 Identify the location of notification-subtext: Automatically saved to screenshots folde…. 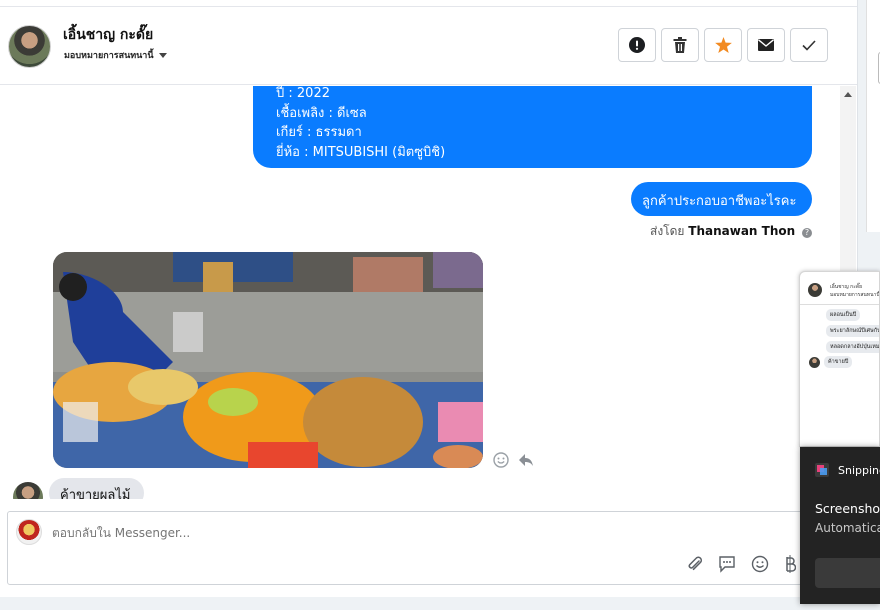
(847, 528).